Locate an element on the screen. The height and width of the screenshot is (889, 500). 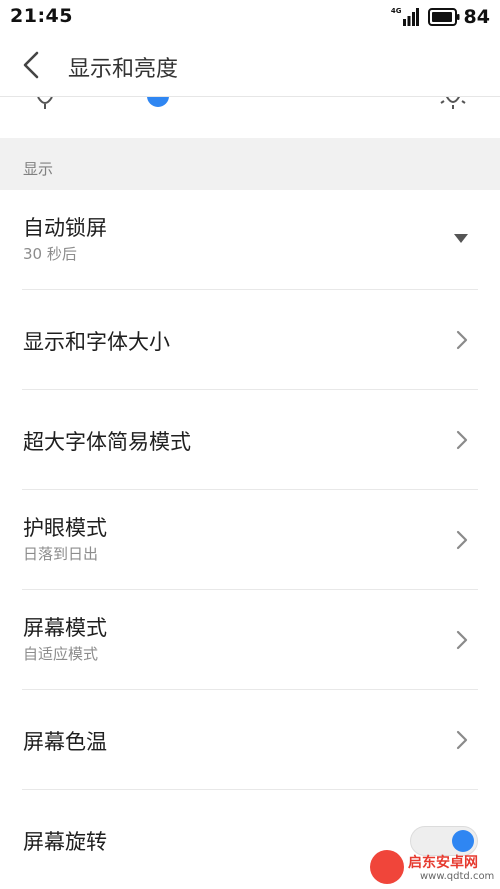
section-label: 显示 is located at coordinates (38, 169).